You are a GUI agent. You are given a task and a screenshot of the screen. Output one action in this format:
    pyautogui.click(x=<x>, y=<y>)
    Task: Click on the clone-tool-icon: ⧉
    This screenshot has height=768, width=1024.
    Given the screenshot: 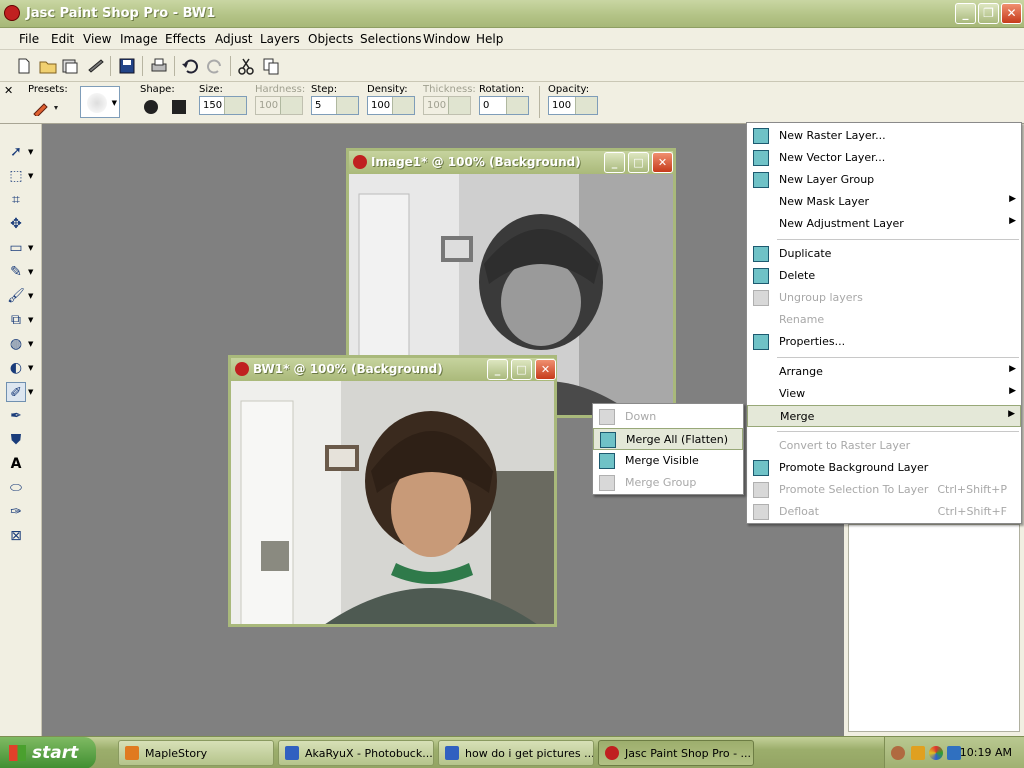 What is the action you would take?
    pyautogui.click(x=16, y=320)
    